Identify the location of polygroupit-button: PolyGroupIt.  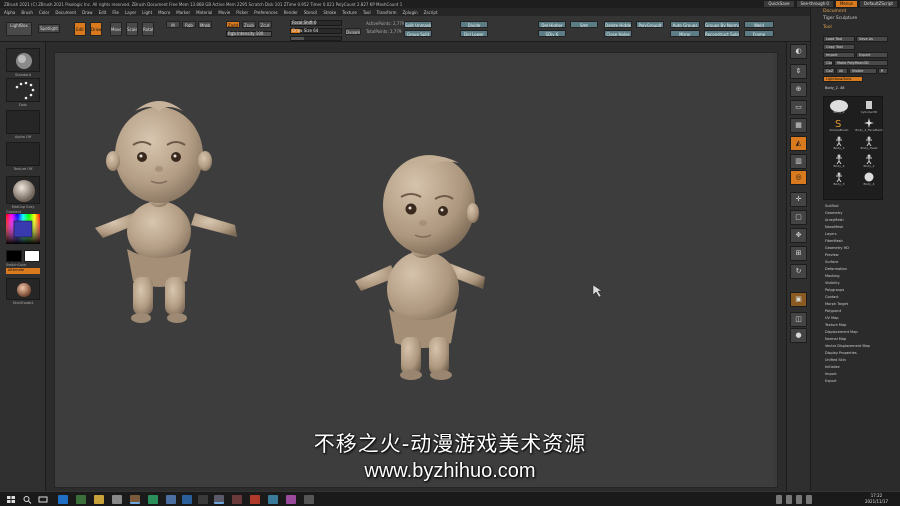
(650, 24).